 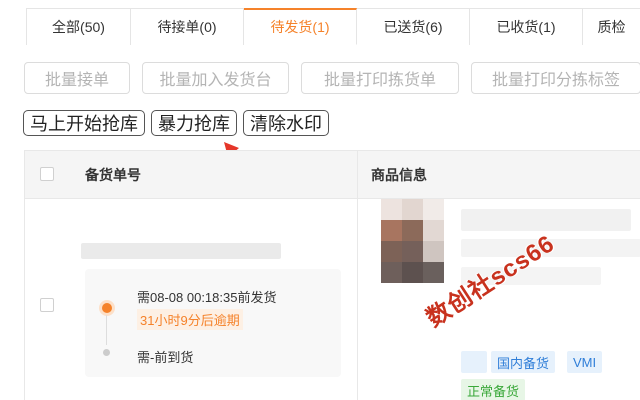 I want to click on table-header: 备货单号 商品信息, so click(x=332, y=175).